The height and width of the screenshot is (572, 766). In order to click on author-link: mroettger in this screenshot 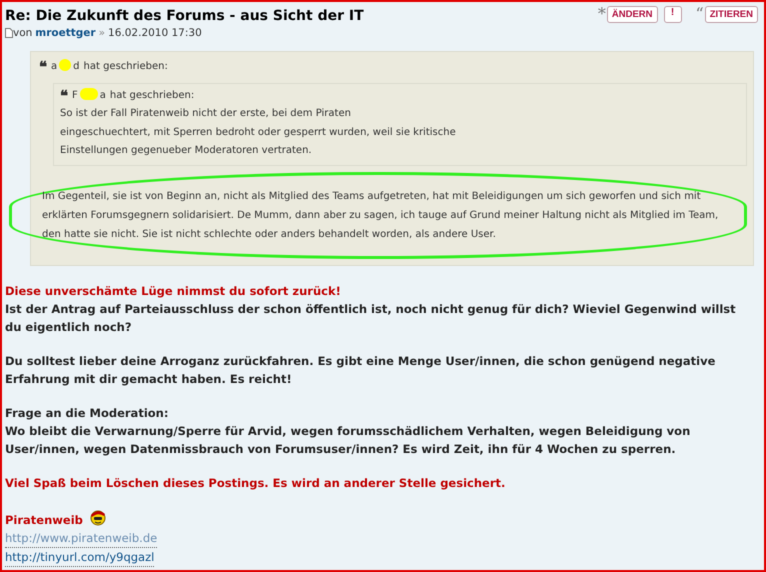, I will do `click(65, 33)`.